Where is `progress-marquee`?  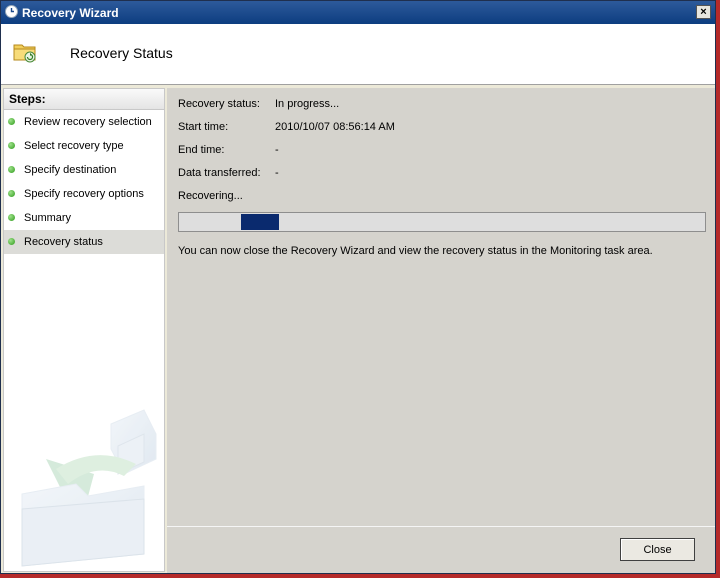 progress-marquee is located at coordinates (260, 222).